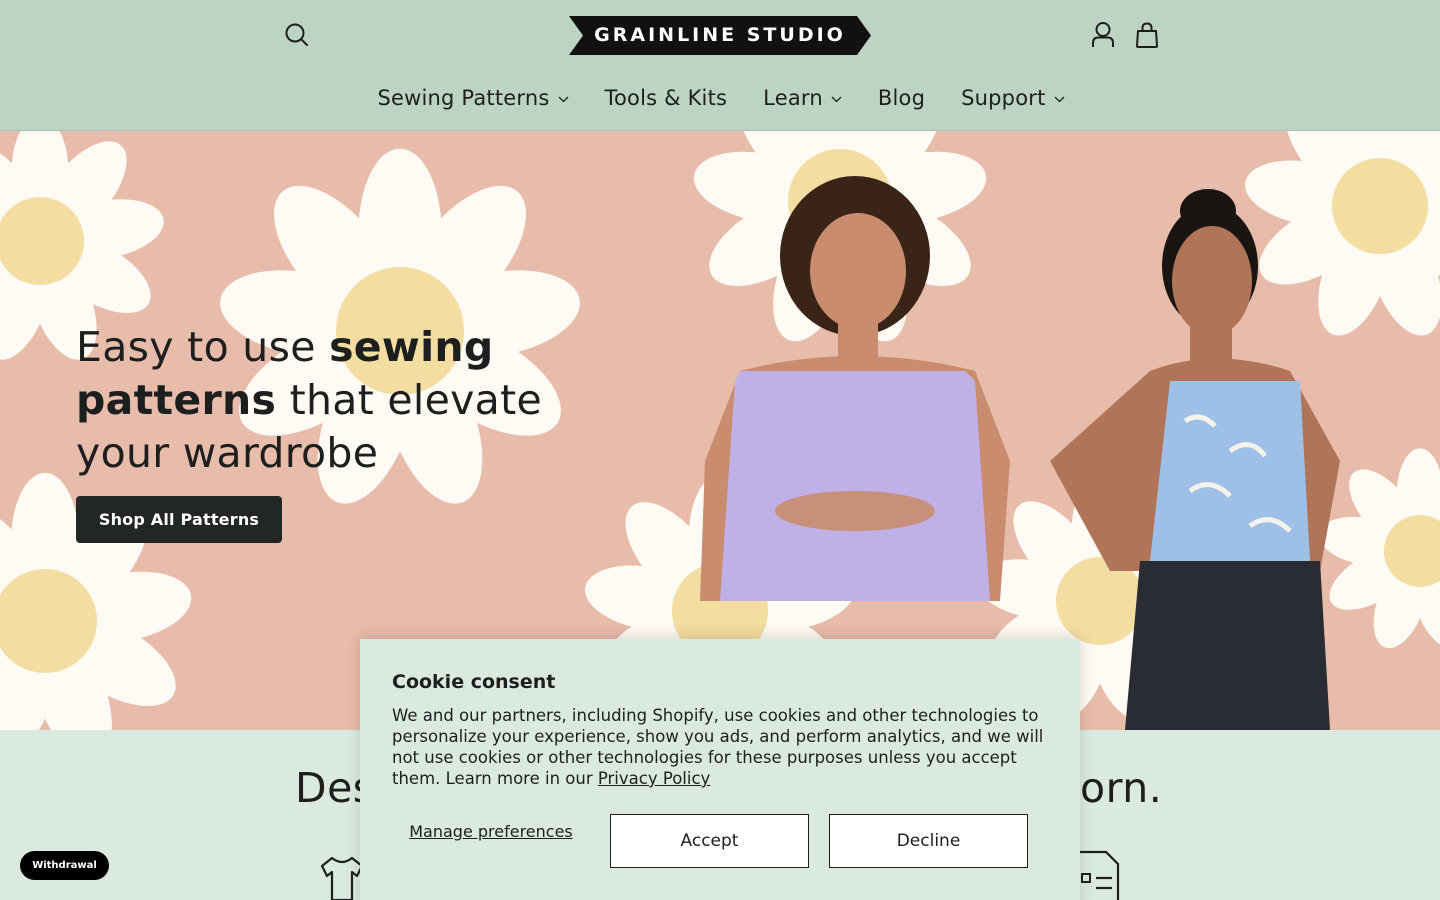  Describe the element at coordinates (1121, 788) in the screenshot. I see `section-heading-right: orn.` at that location.